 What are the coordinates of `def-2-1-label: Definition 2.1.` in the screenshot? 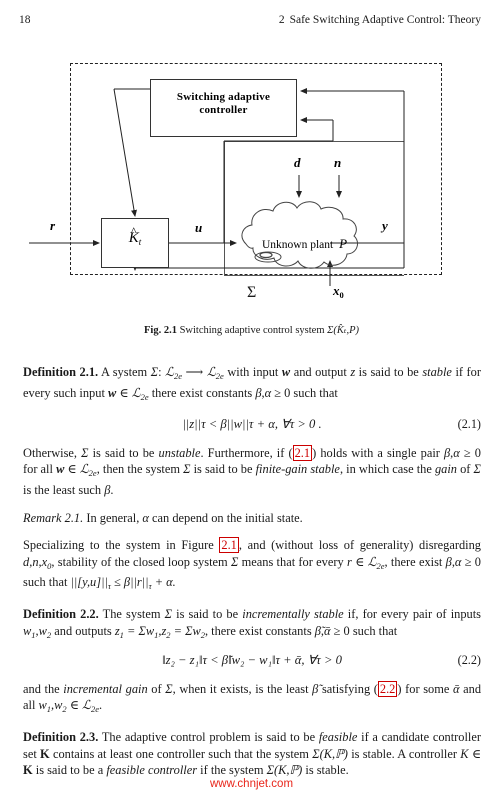 It's located at (61, 372).